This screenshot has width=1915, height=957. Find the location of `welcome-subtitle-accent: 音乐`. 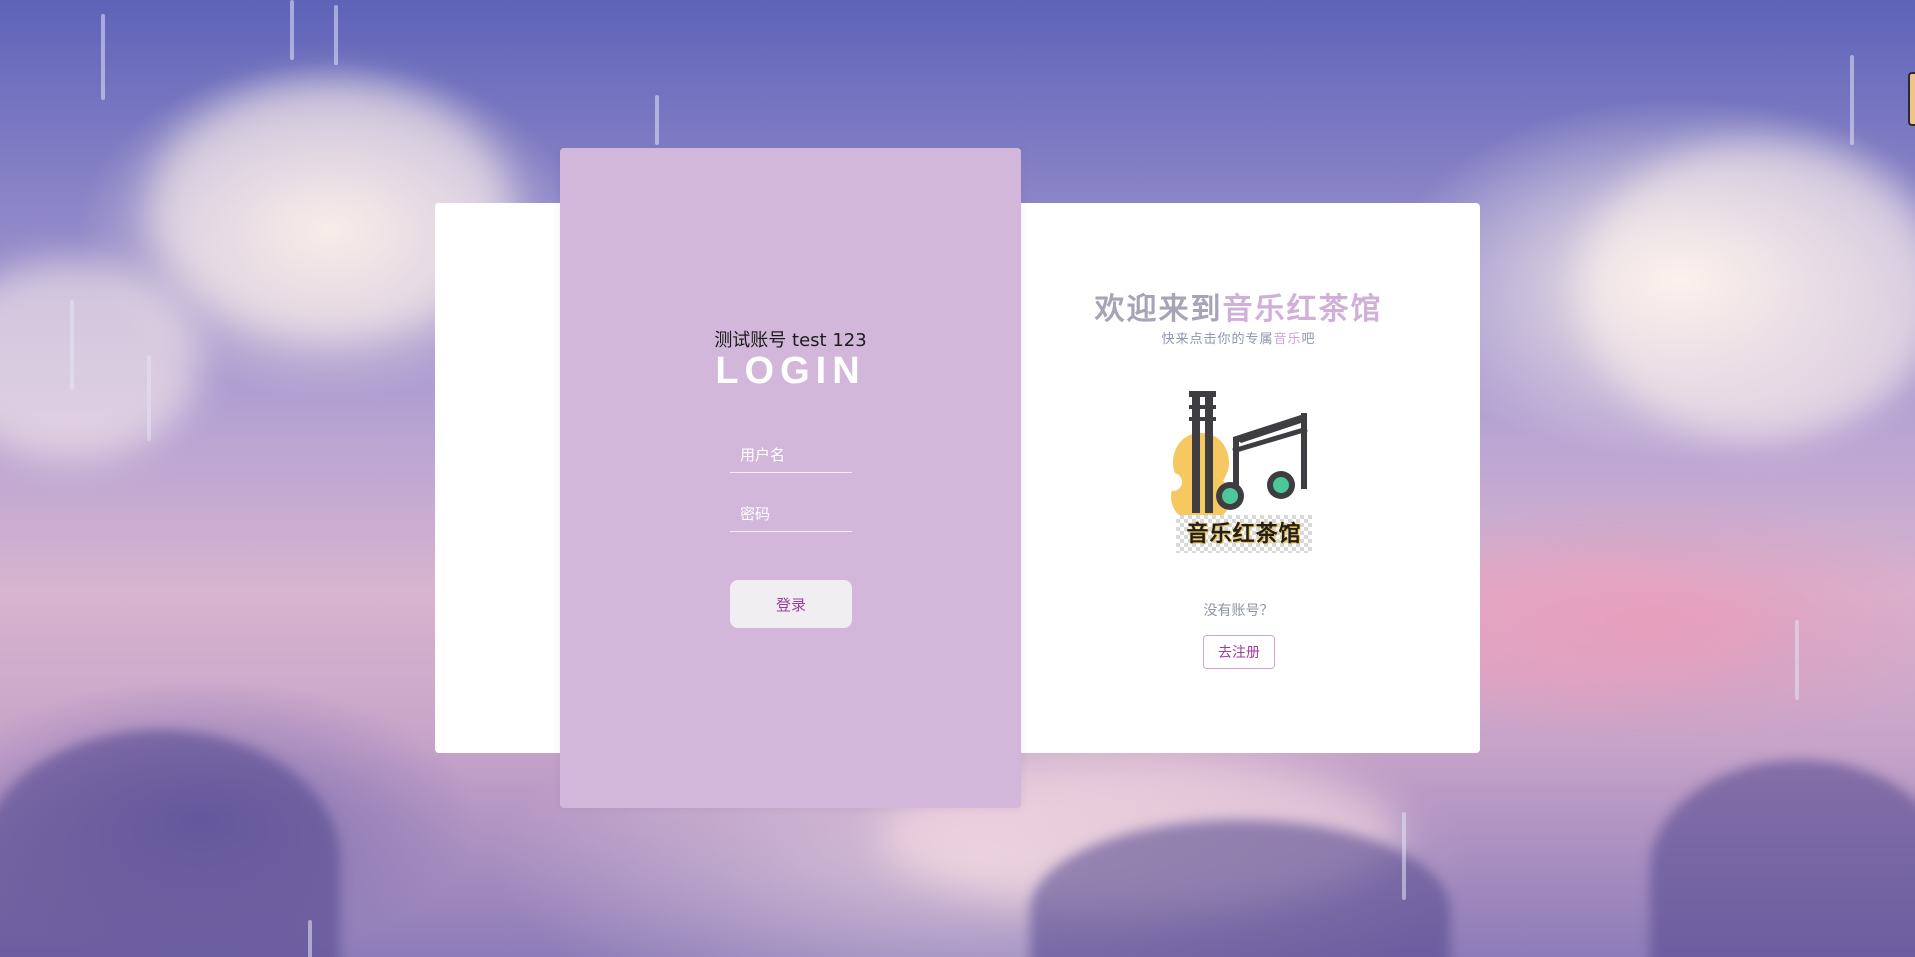

welcome-subtitle-accent: 音乐 is located at coordinates (1287, 339).